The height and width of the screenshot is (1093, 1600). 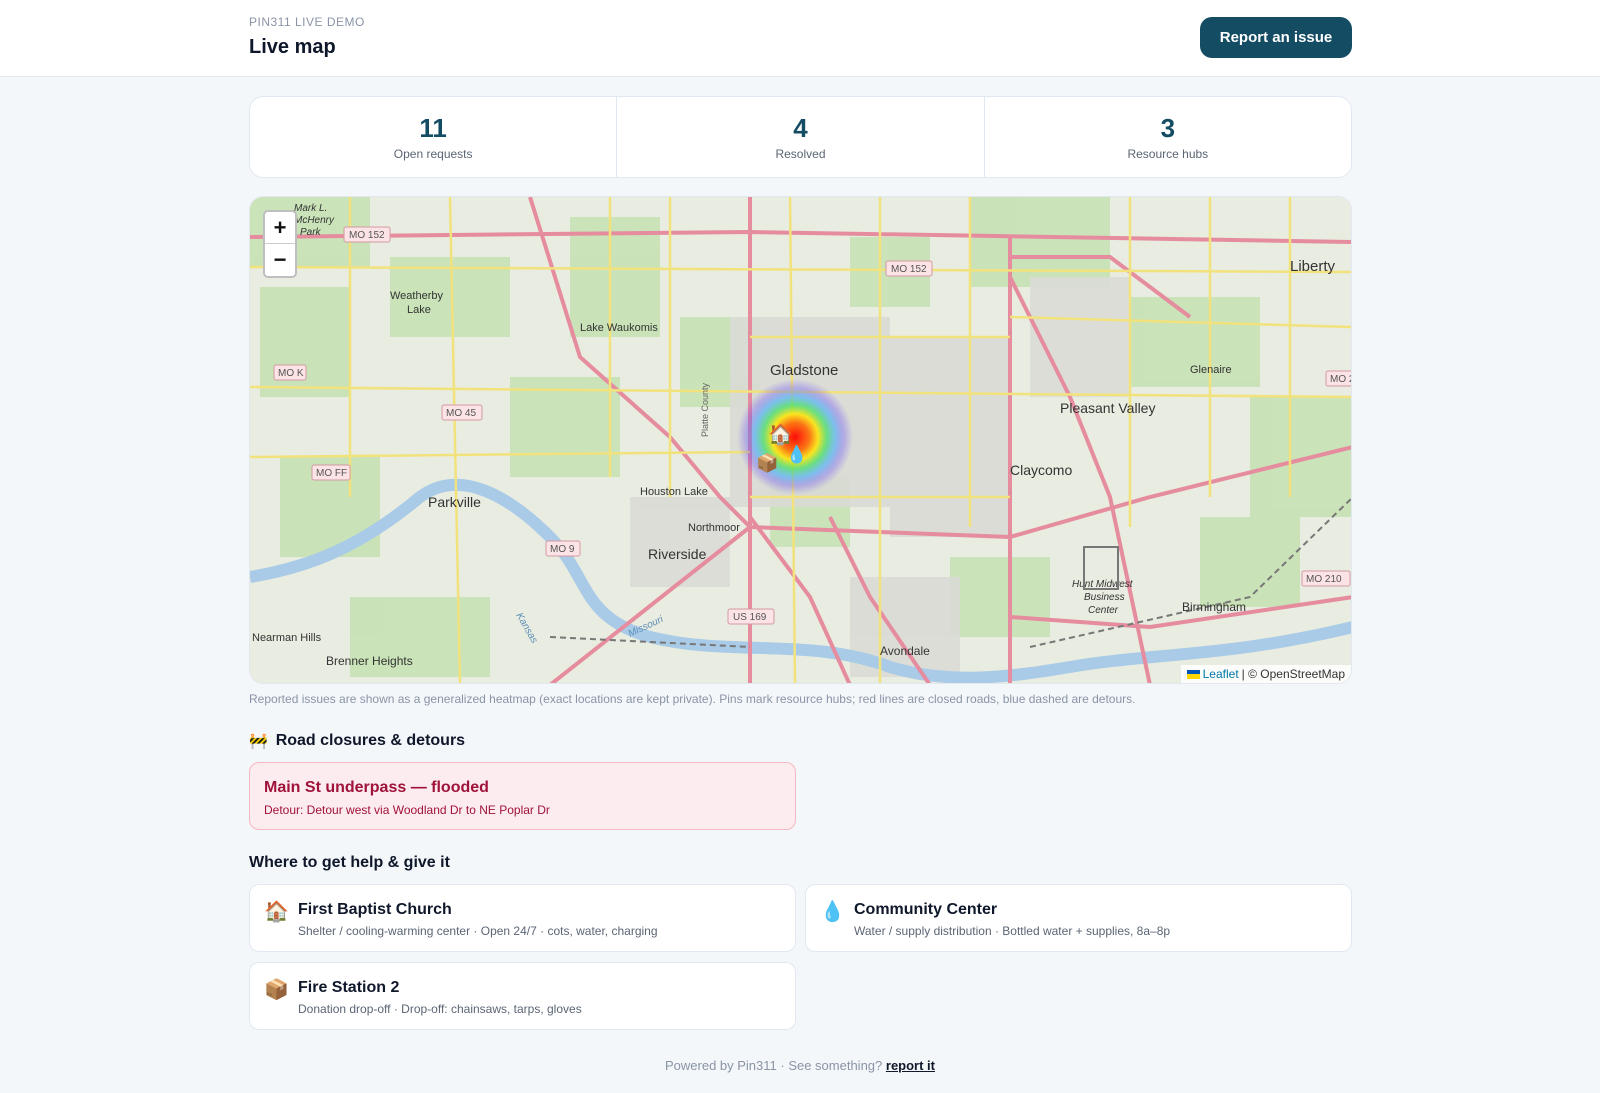 I want to click on label-brenner-heights: Brenner Heights, so click(x=369, y=661).